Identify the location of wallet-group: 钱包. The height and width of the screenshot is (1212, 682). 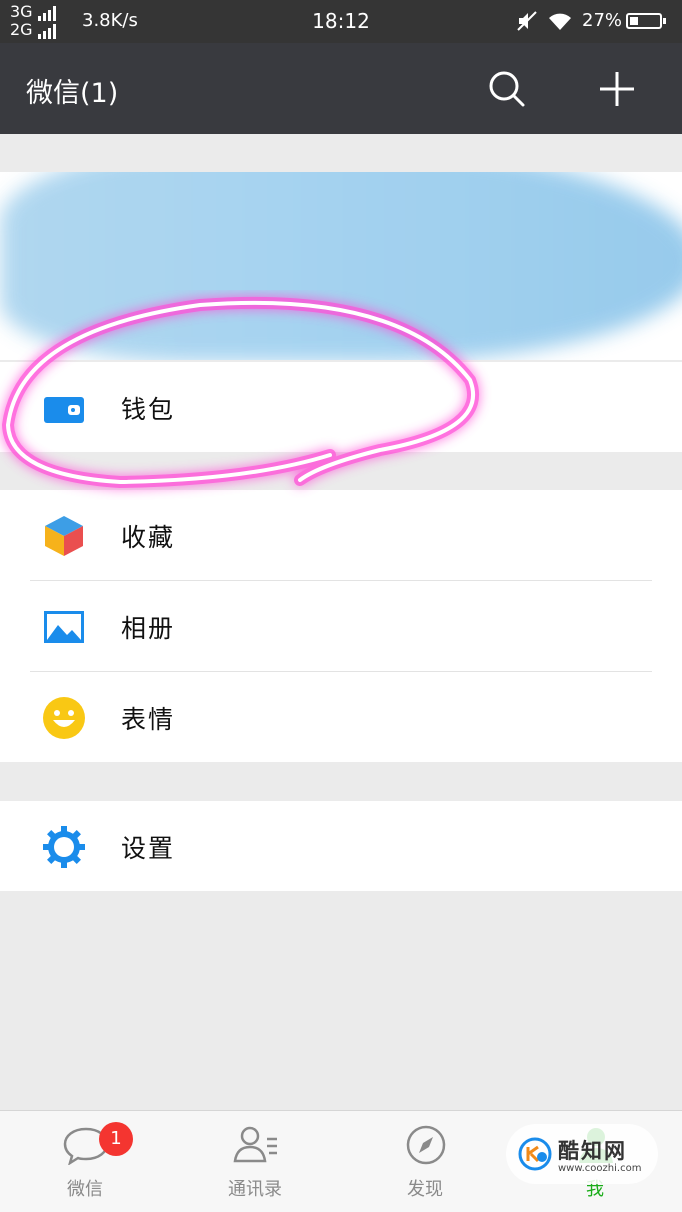
(341, 407).